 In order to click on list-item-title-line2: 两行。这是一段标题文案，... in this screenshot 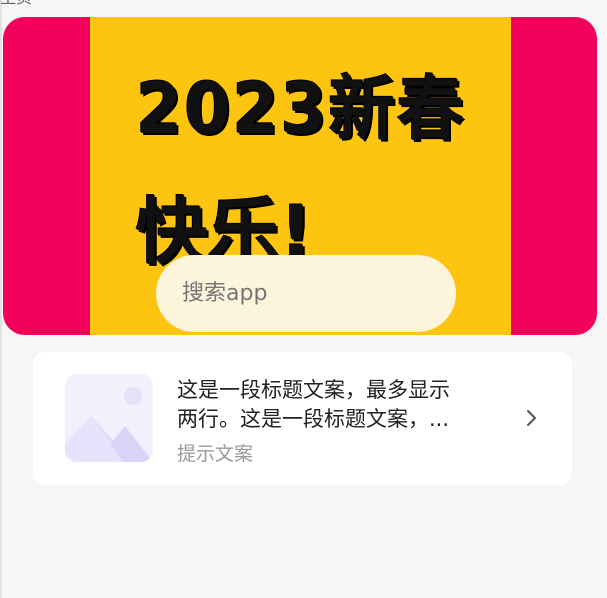, I will do `click(313, 419)`.